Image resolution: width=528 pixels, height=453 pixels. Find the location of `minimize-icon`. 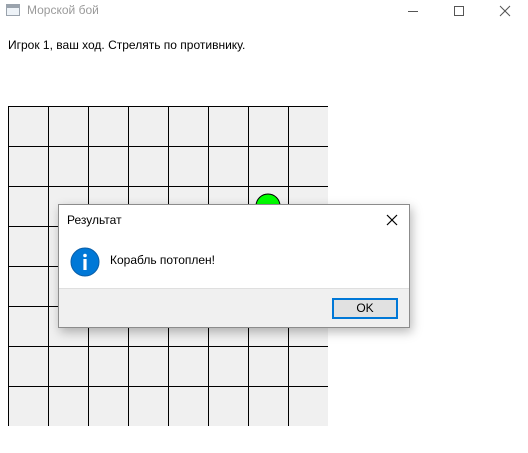

minimize-icon is located at coordinates (413, 11).